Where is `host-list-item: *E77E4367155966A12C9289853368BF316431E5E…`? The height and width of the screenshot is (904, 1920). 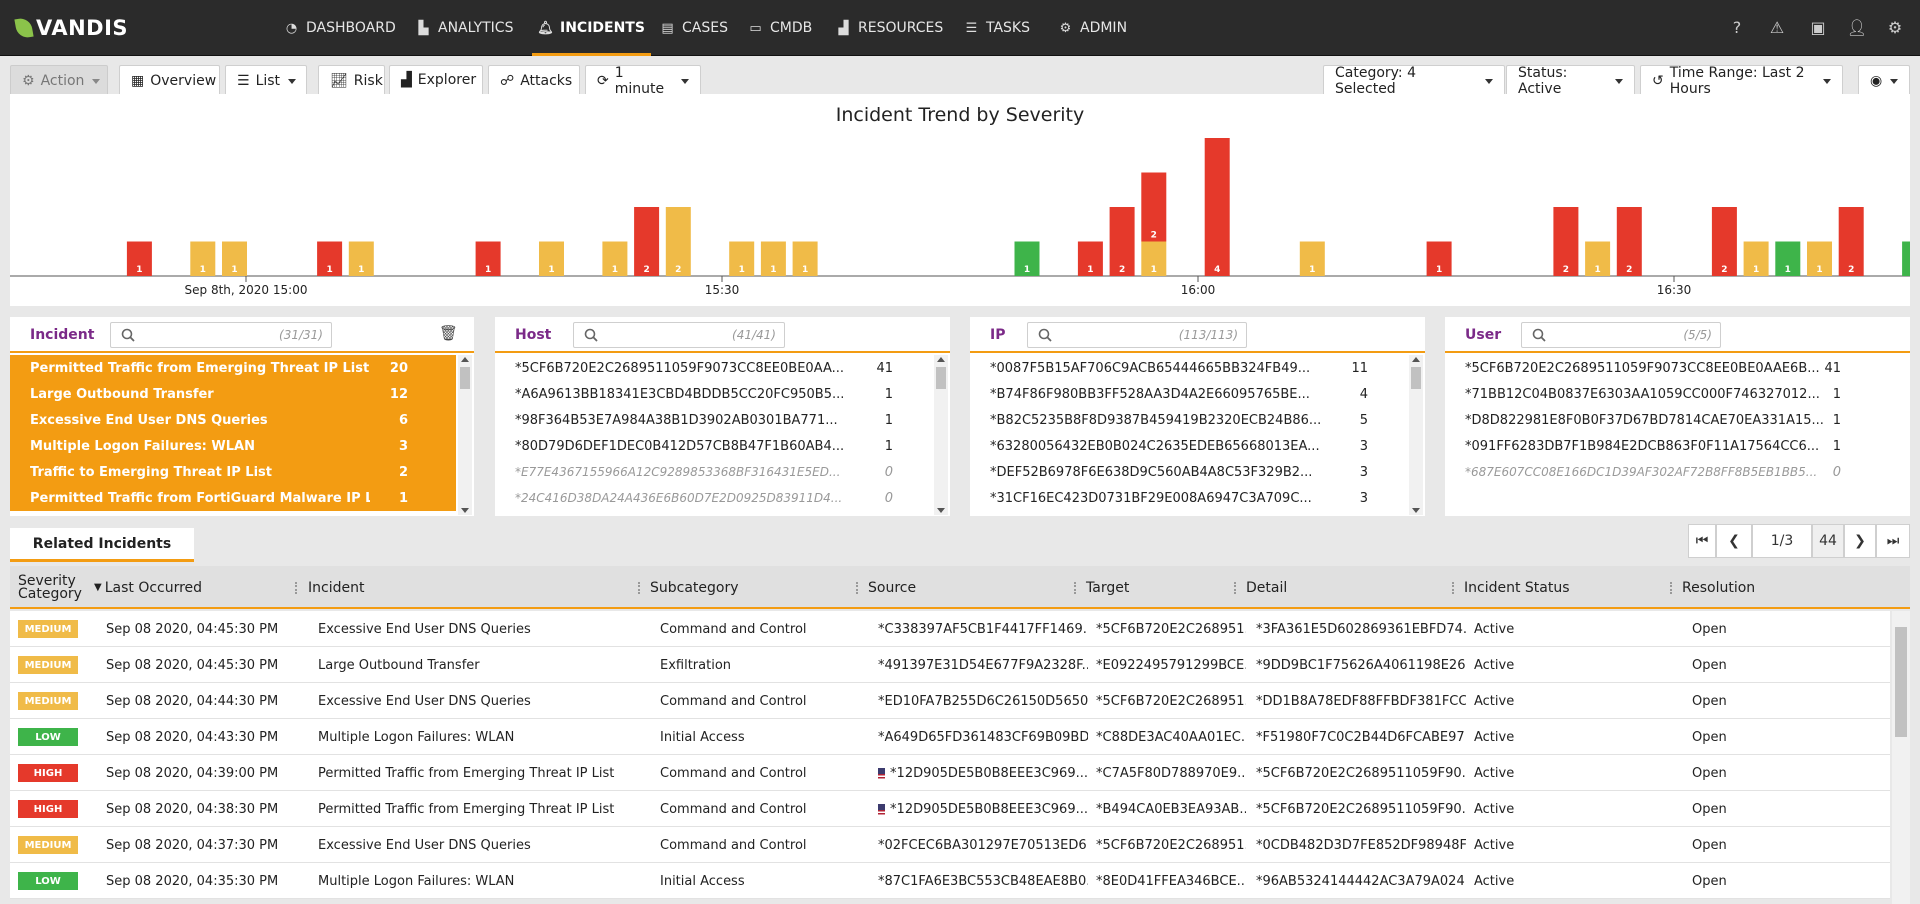 host-list-item: *E77E4367155966A12C9289853368BF316431E5E… is located at coordinates (713, 472).